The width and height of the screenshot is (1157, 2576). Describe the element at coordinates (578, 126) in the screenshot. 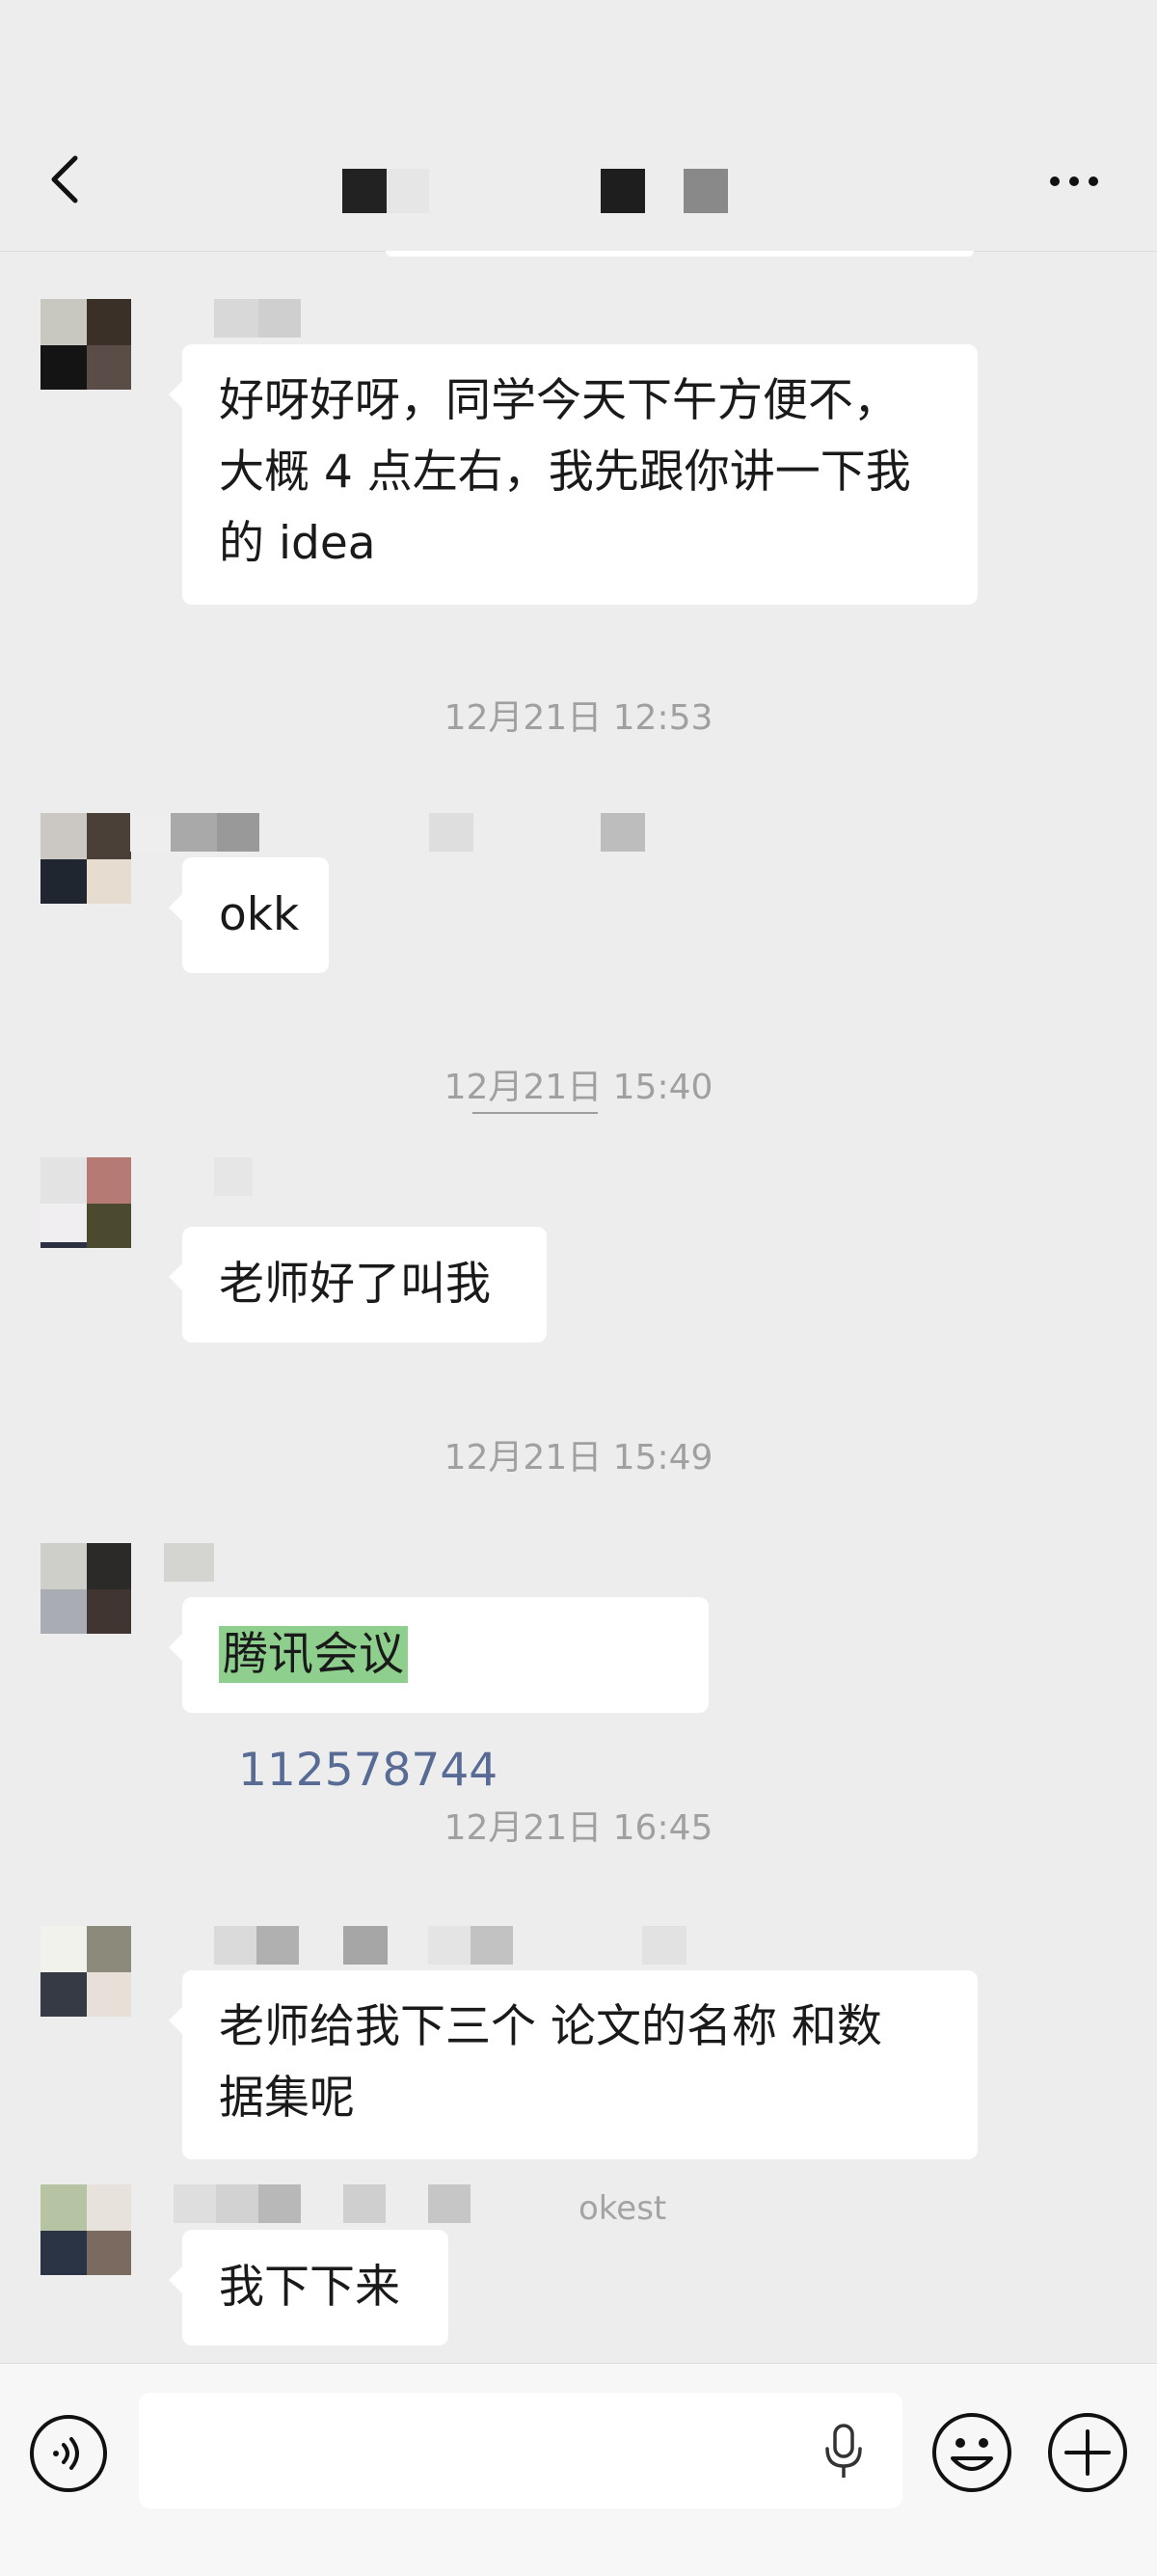

I see `chat-header` at that location.